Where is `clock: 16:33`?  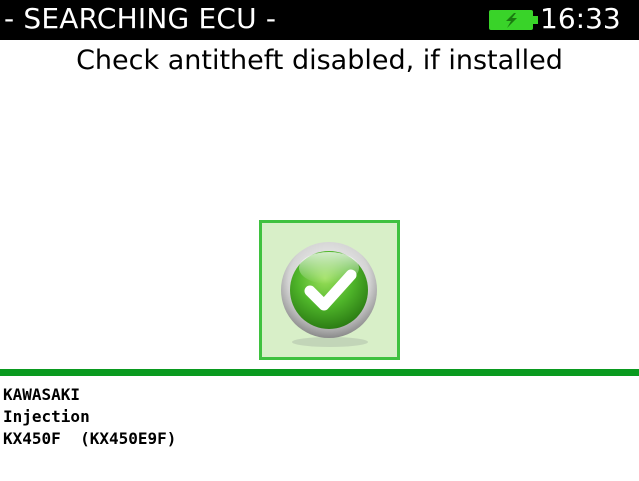 clock: 16:33 is located at coordinates (580, 18).